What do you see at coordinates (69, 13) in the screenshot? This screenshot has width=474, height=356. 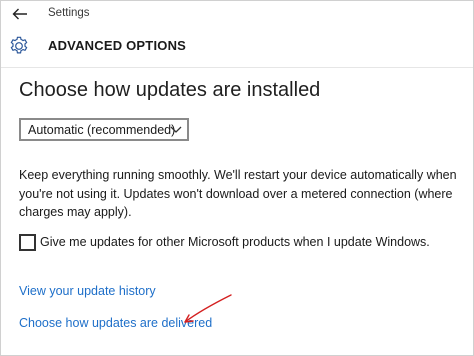 I see `app-title: Settings` at bounding box center [69, 13].